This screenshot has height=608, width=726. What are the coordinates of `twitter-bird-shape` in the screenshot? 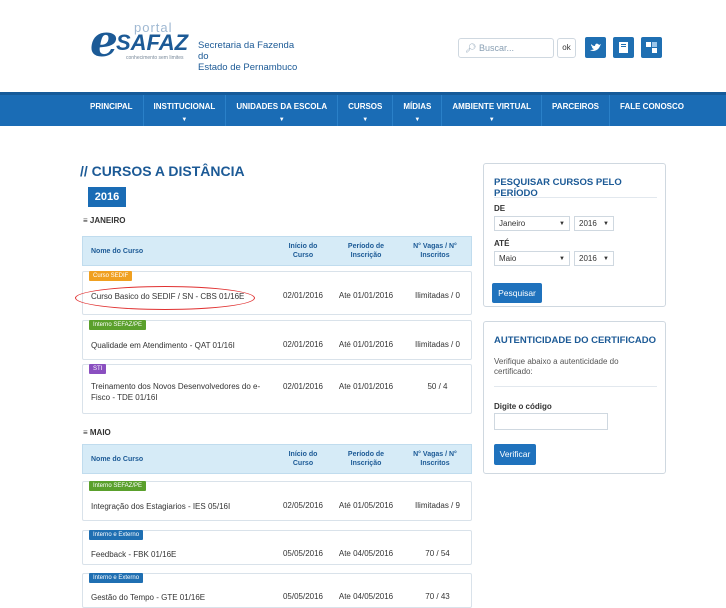 It's located at (595, 47).